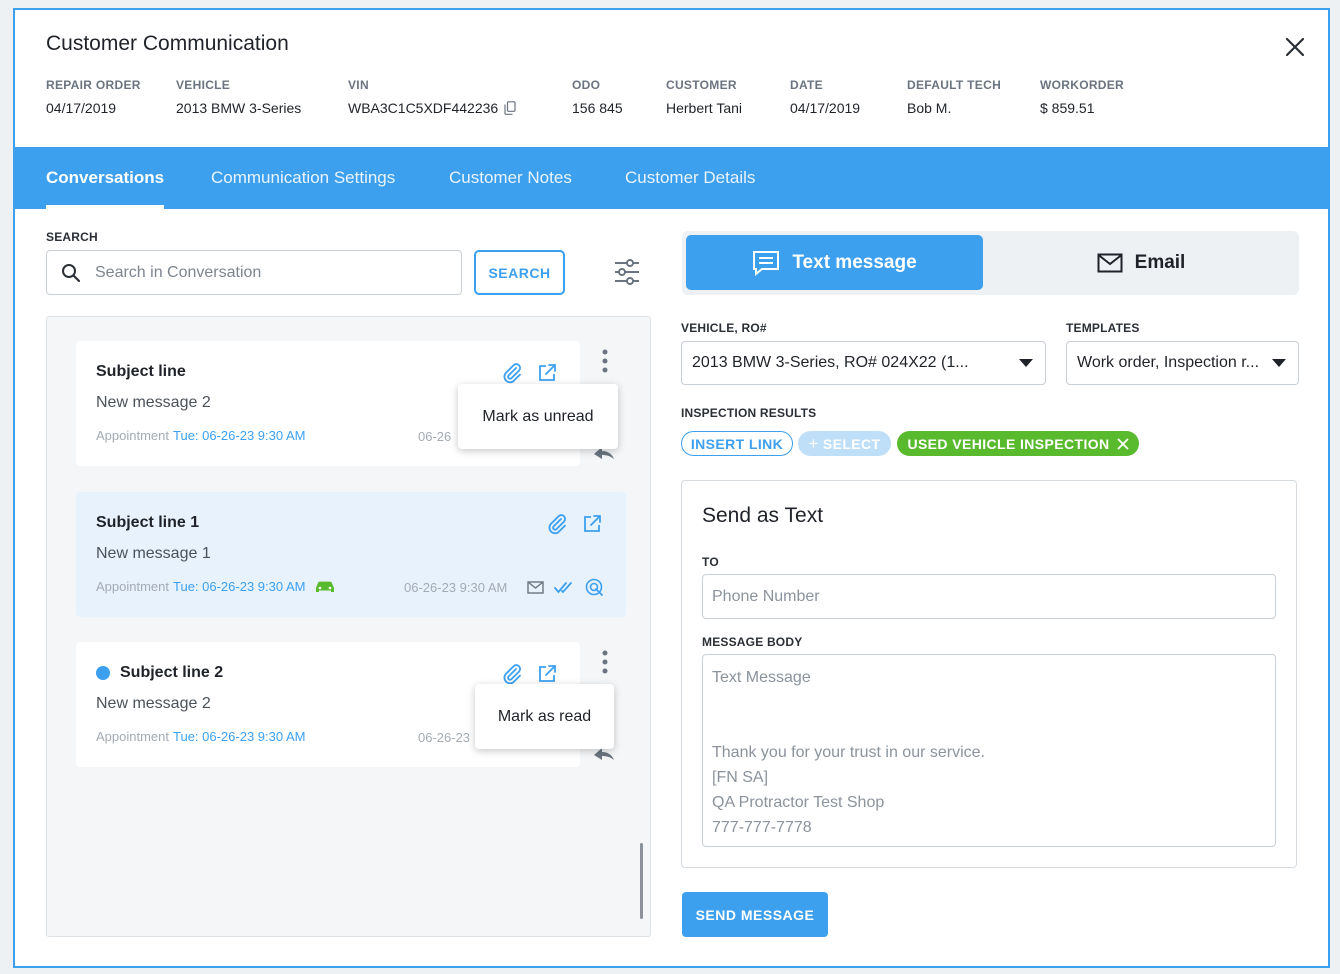  Describe the element at coordinates (303, 178) in the screenshot. I see `tab-communication-settings: Communication Settings` at that location.